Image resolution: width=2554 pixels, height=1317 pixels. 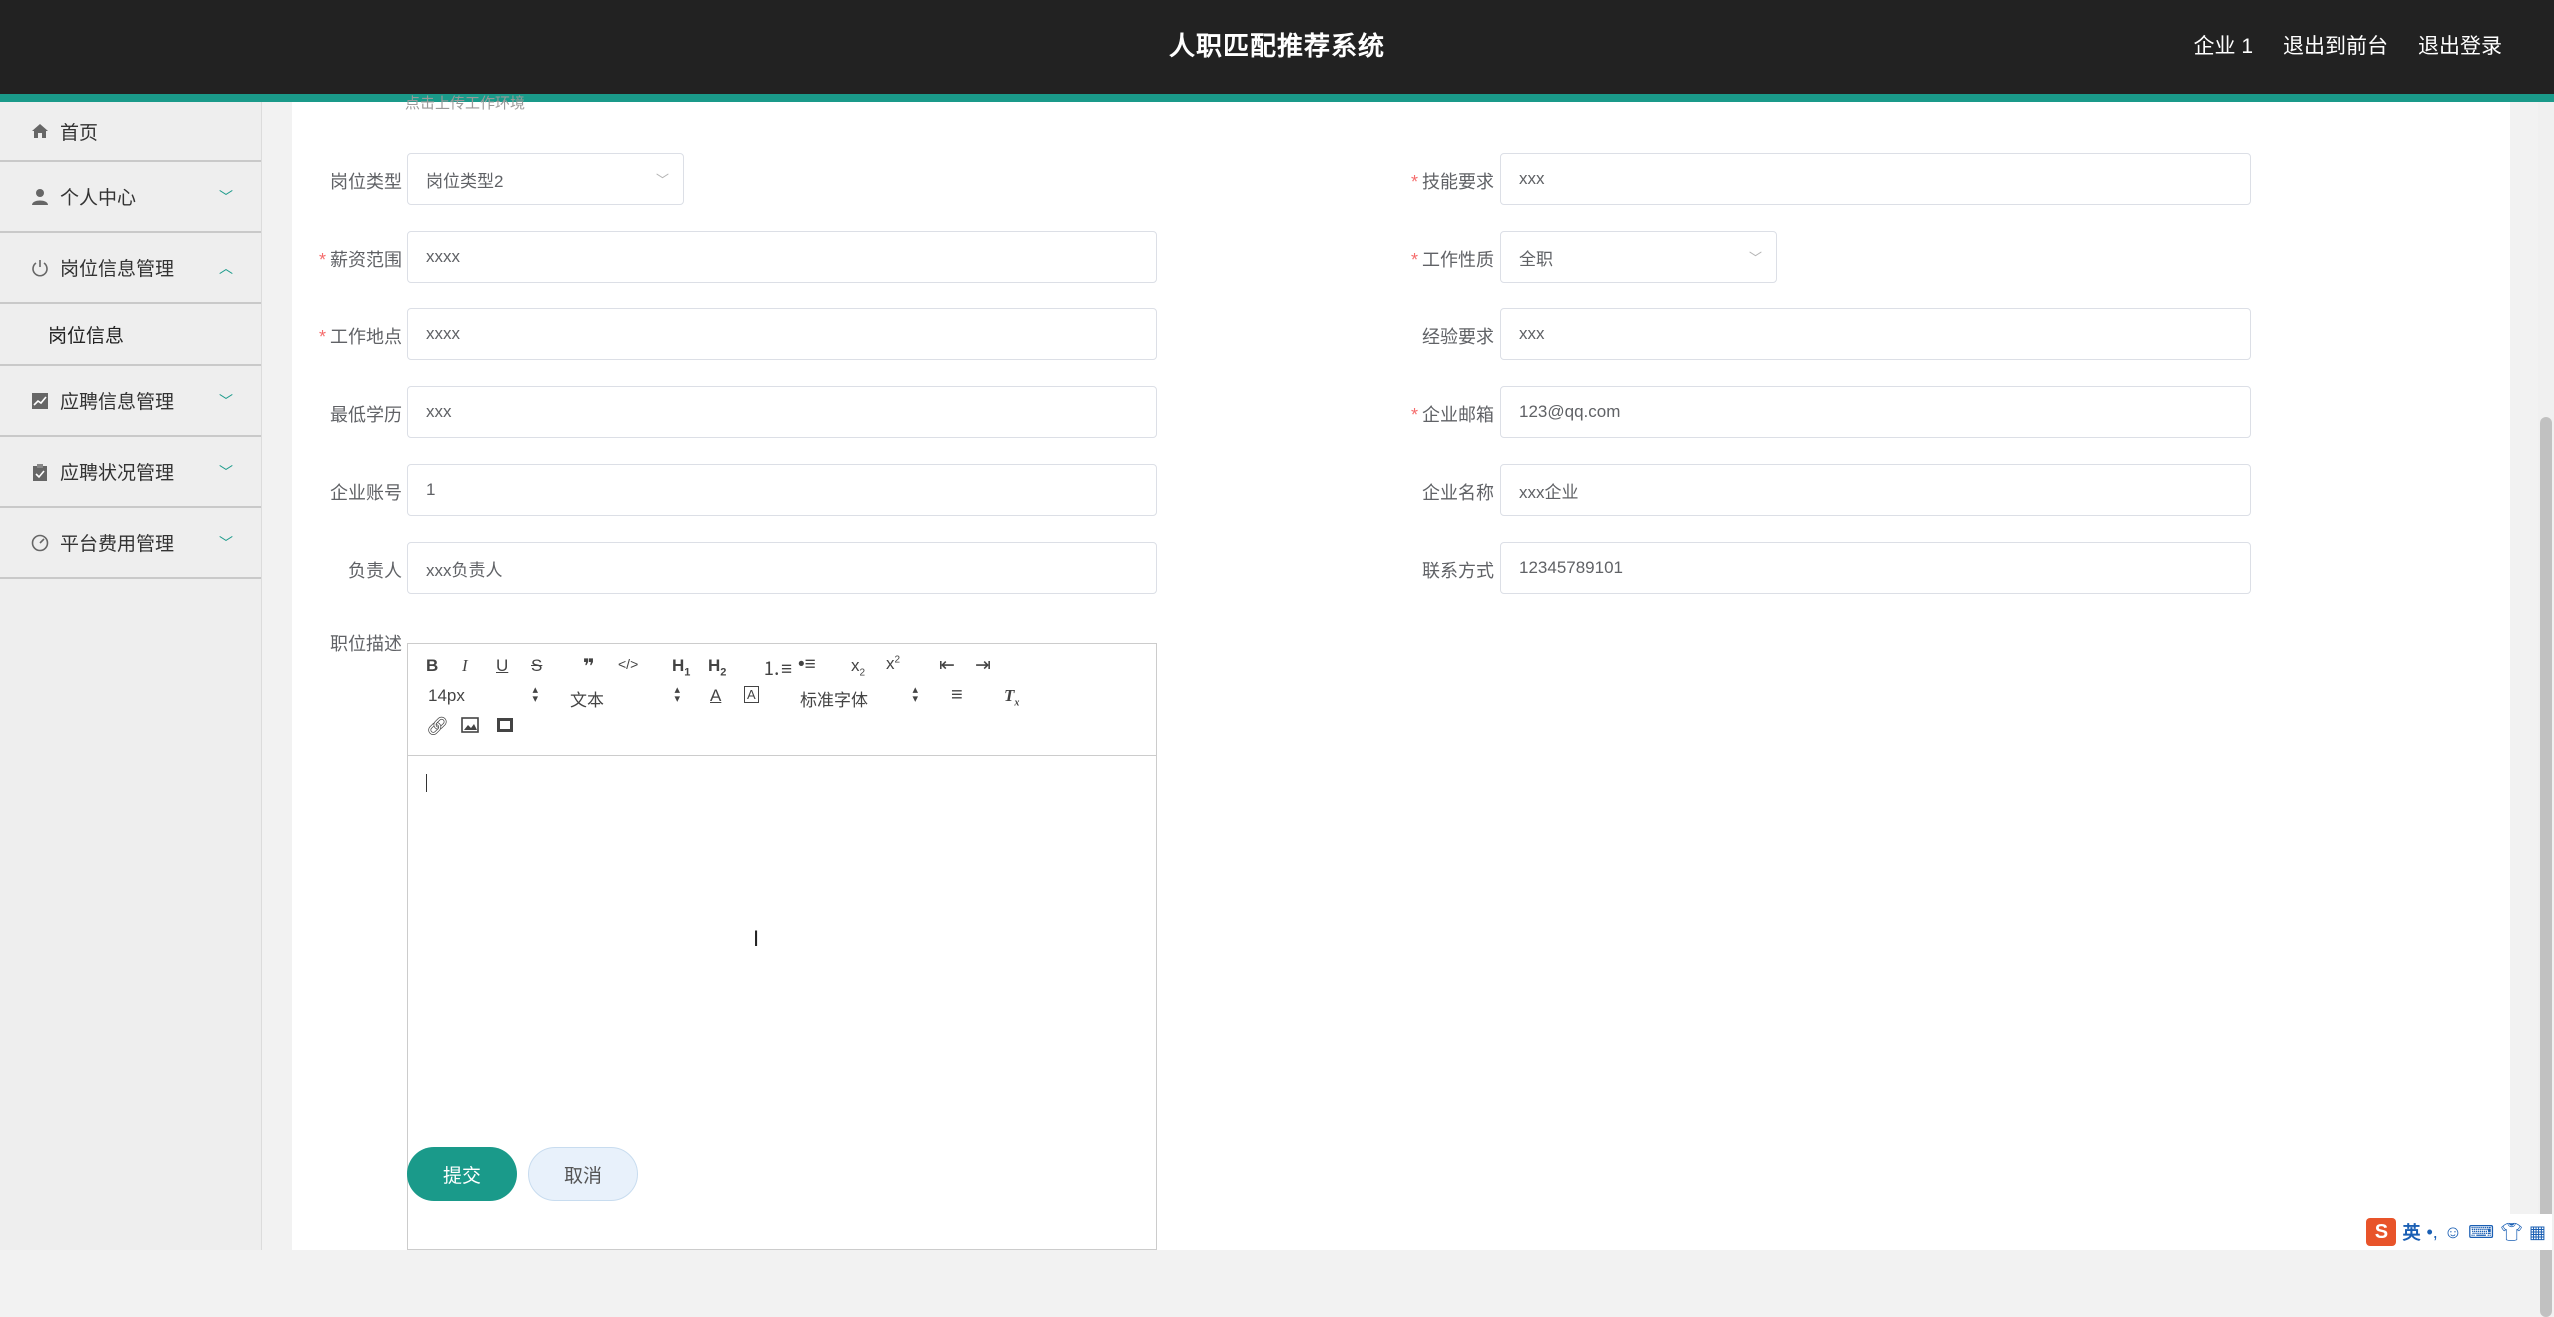 I want to click on chevron-up-icon: ︿, so click(x=226, y=268).